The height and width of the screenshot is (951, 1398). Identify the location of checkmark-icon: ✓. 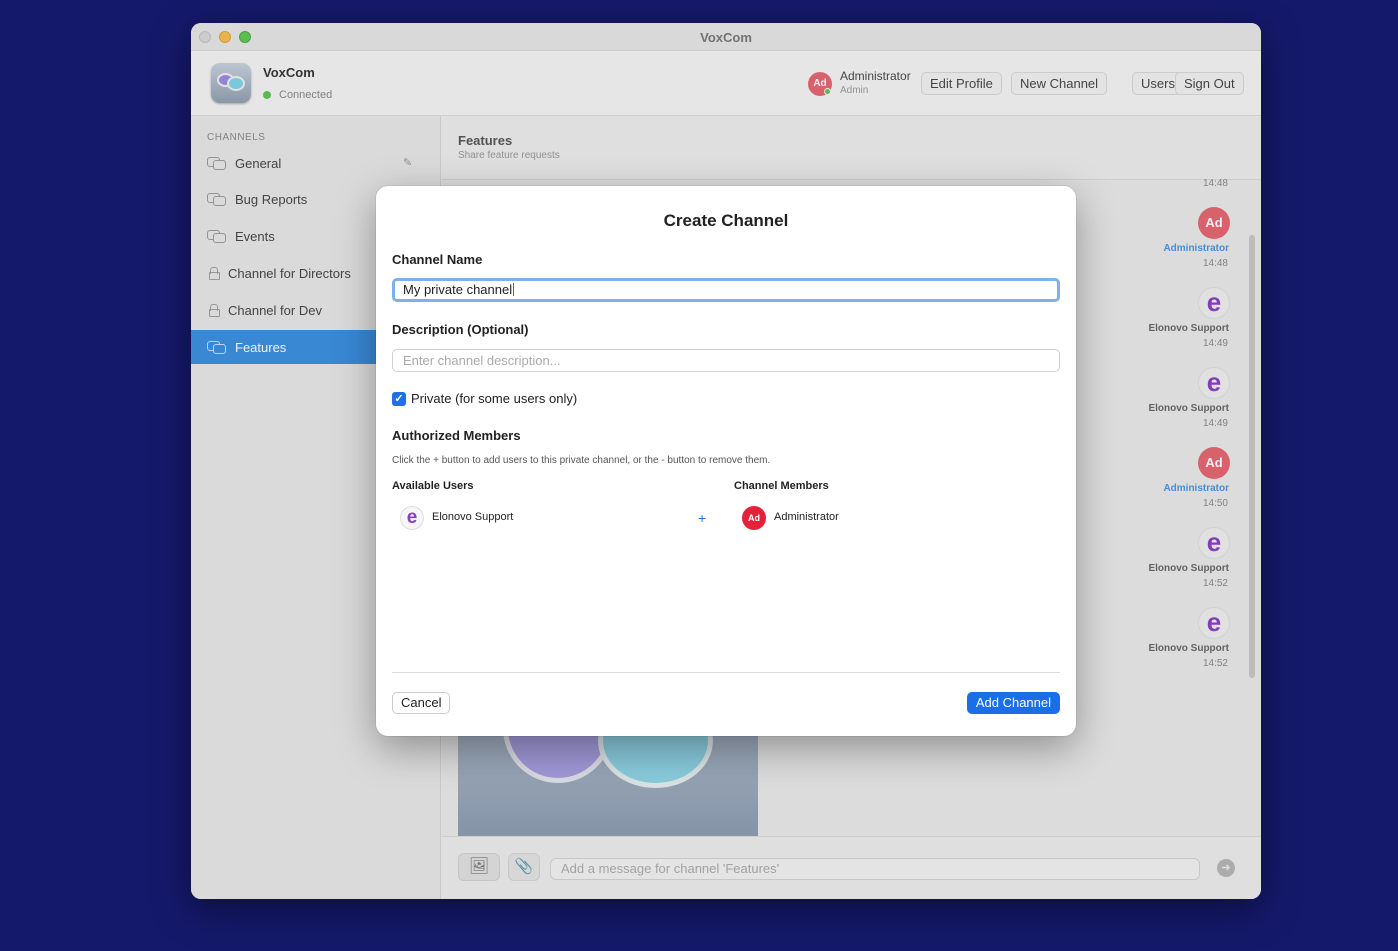
(399, 399).